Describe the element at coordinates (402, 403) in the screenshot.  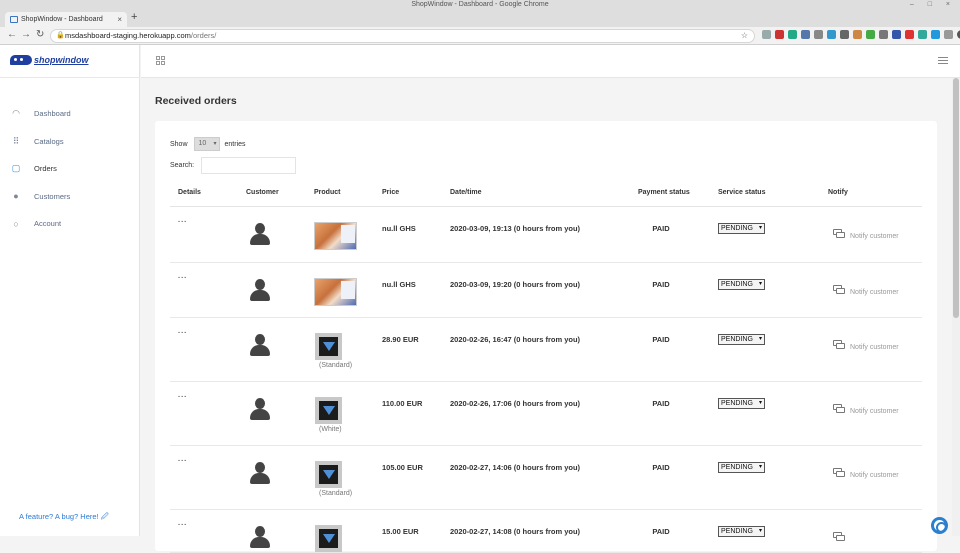
I see `order-price: 110.00 EUR` at that location.